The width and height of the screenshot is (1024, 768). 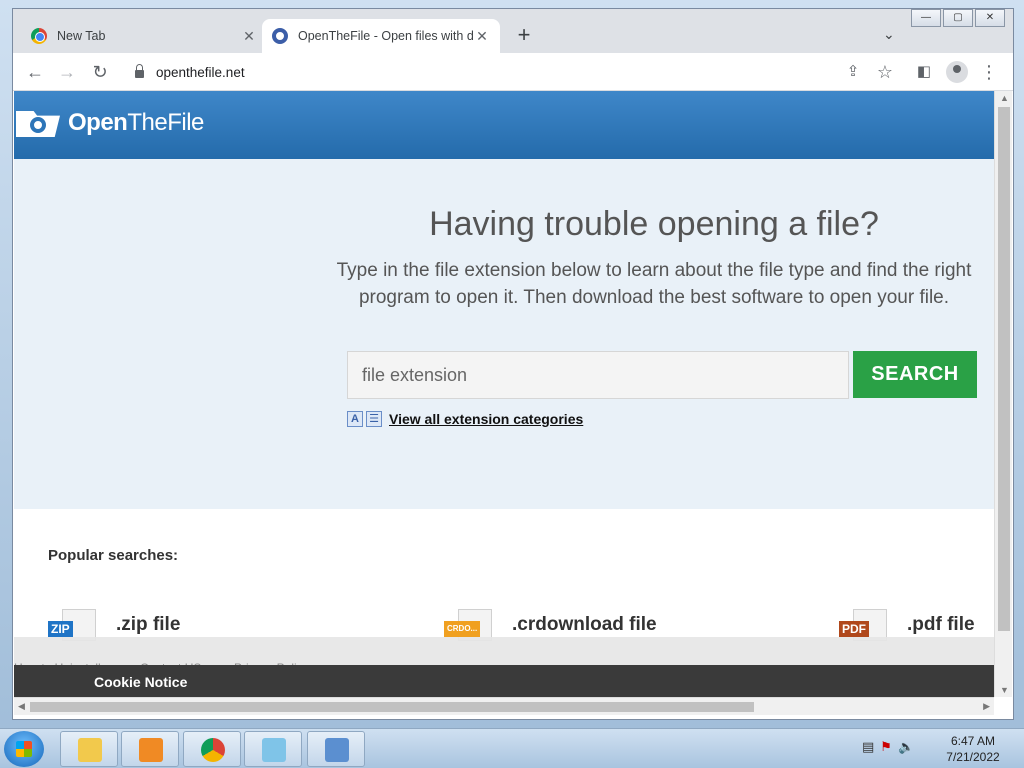 What do you see at coordinates (906, 747) in the screenshot?
I see `volume-icon: 🔈` at bounding box center [906, 747].